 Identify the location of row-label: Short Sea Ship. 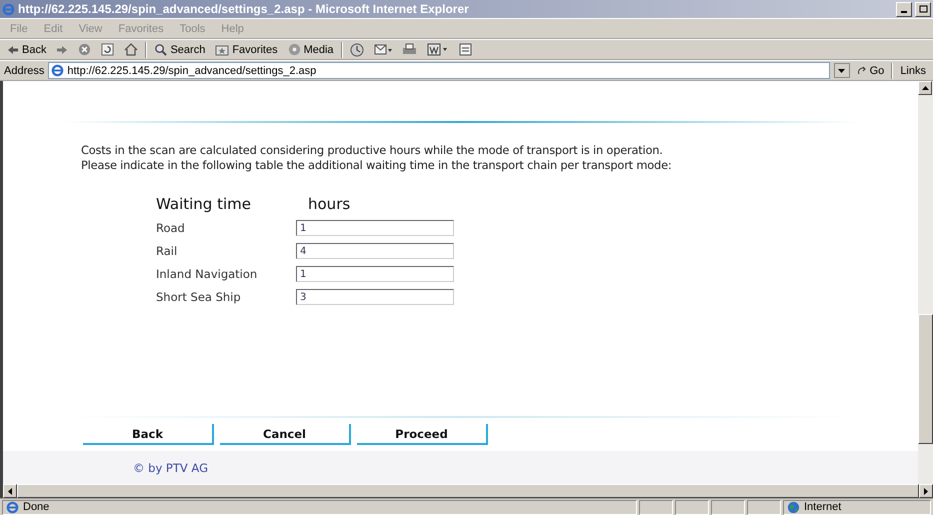
(199, 297).